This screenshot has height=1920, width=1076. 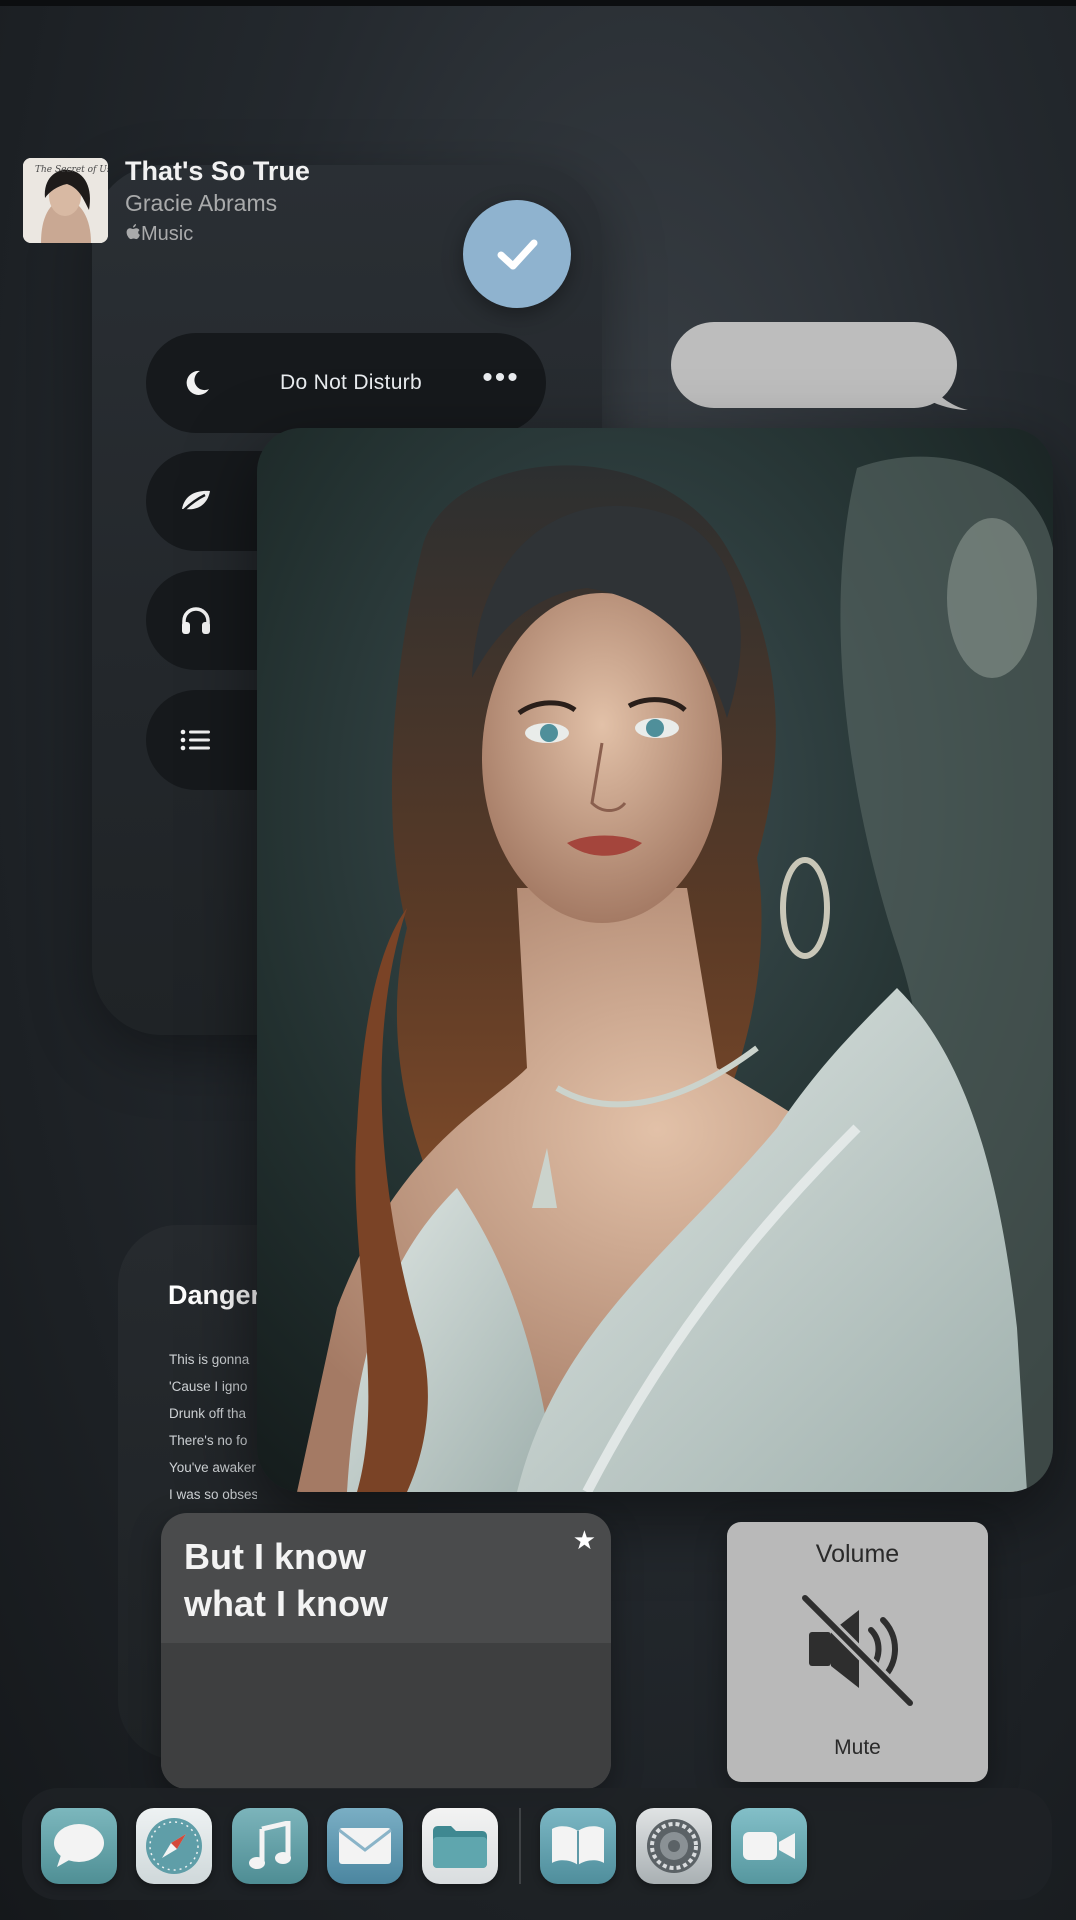 I want to click on now-playing-card: But I know what I know ★, so click(x=386, y=1651).